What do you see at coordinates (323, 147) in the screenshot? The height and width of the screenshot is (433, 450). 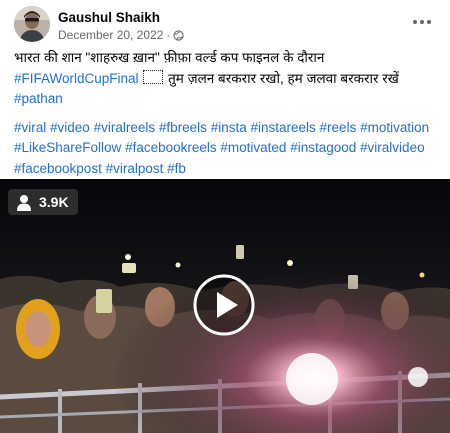 I see `hashtag-link: #instagood` at bounding box center [323, 147].